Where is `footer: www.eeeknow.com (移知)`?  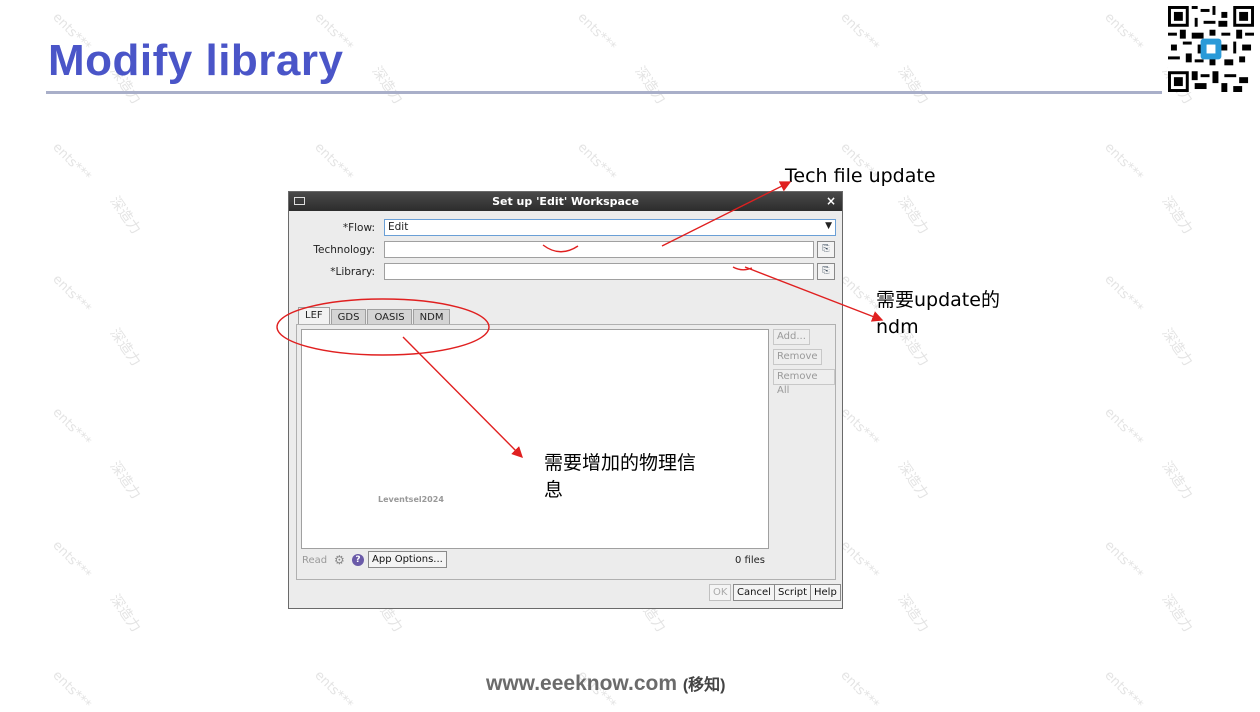
footer: www.eeeknow.com (移知) is located at coordinates (606, 683).